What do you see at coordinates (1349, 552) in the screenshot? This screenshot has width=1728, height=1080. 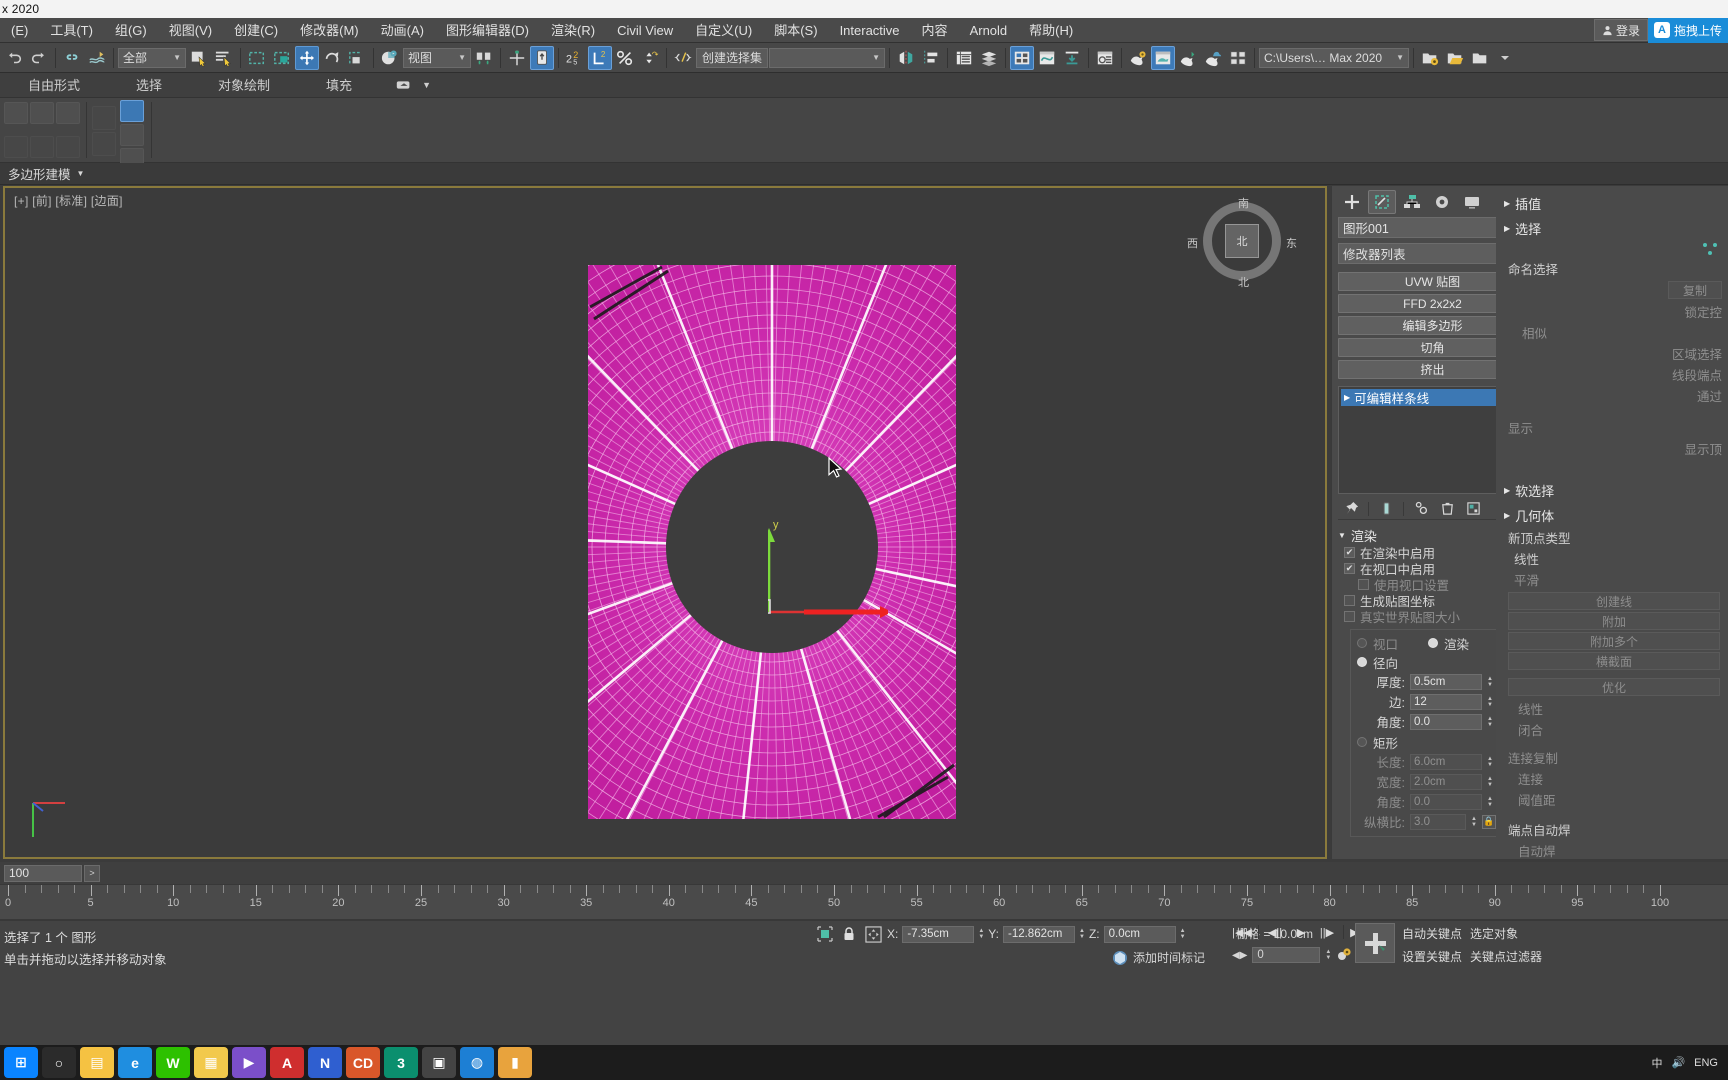 I see `enable-in-render-checkbox: ✔` at bounding box center [1349, 552].